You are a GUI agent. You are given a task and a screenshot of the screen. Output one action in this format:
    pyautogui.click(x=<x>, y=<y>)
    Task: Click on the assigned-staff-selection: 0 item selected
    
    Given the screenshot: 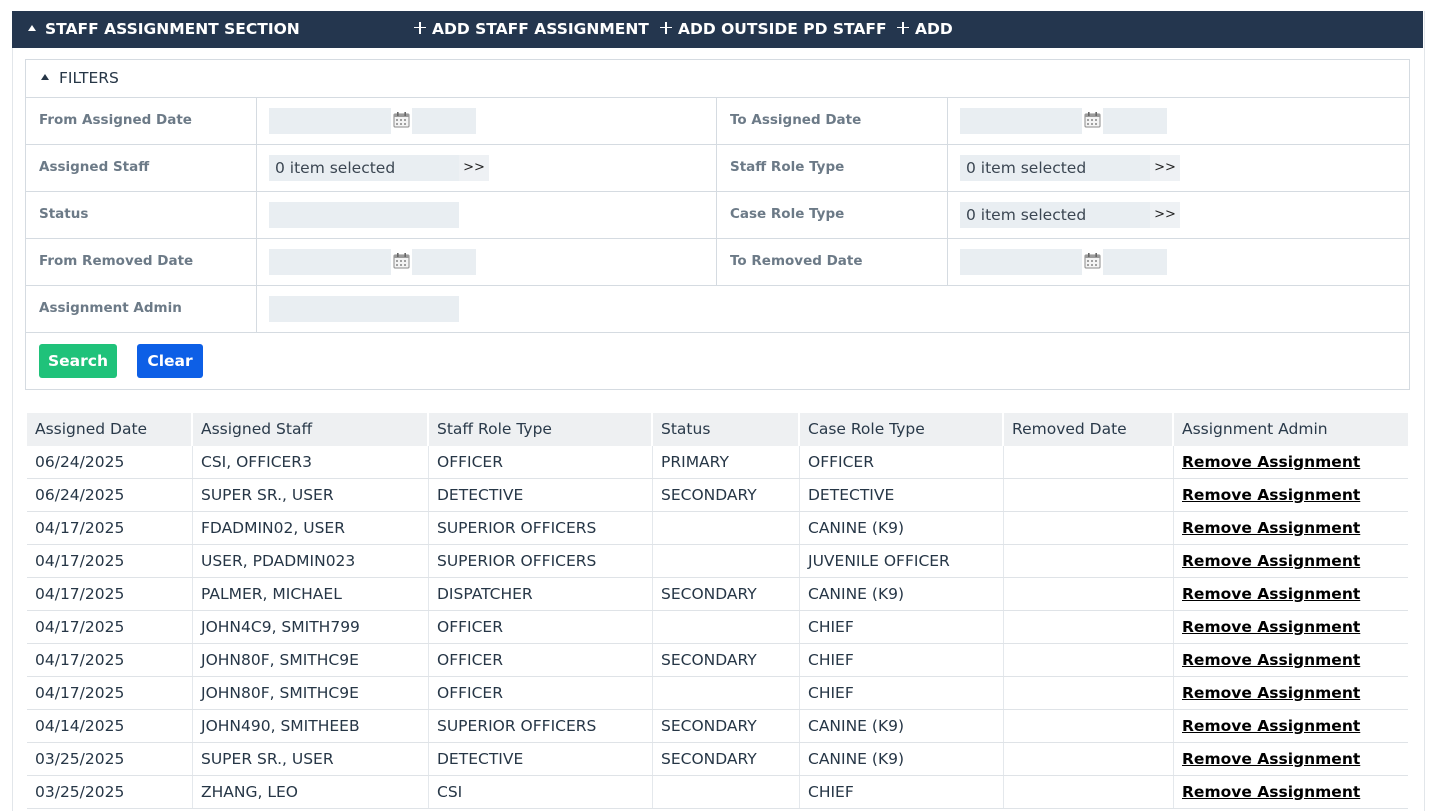 What is the action you would take?
    pyautogui.click(x=364, y=168)
    